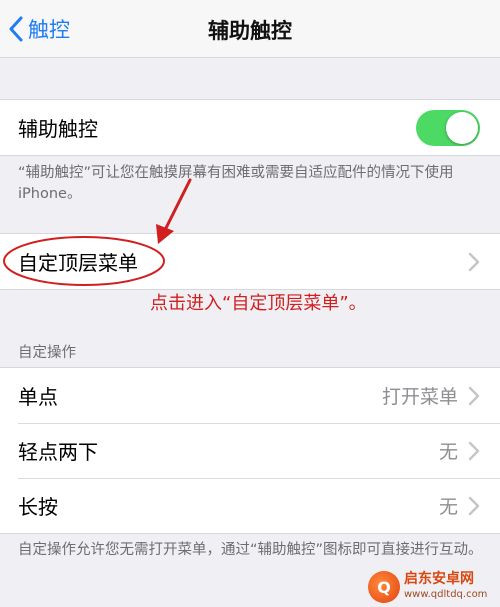 The height and width of the screenshot is (607, 500). Describe the element at coordinates (250, 395) in the screenshot. I see `custom-action-row-single-tap: 单点 打开菜单` at that location.